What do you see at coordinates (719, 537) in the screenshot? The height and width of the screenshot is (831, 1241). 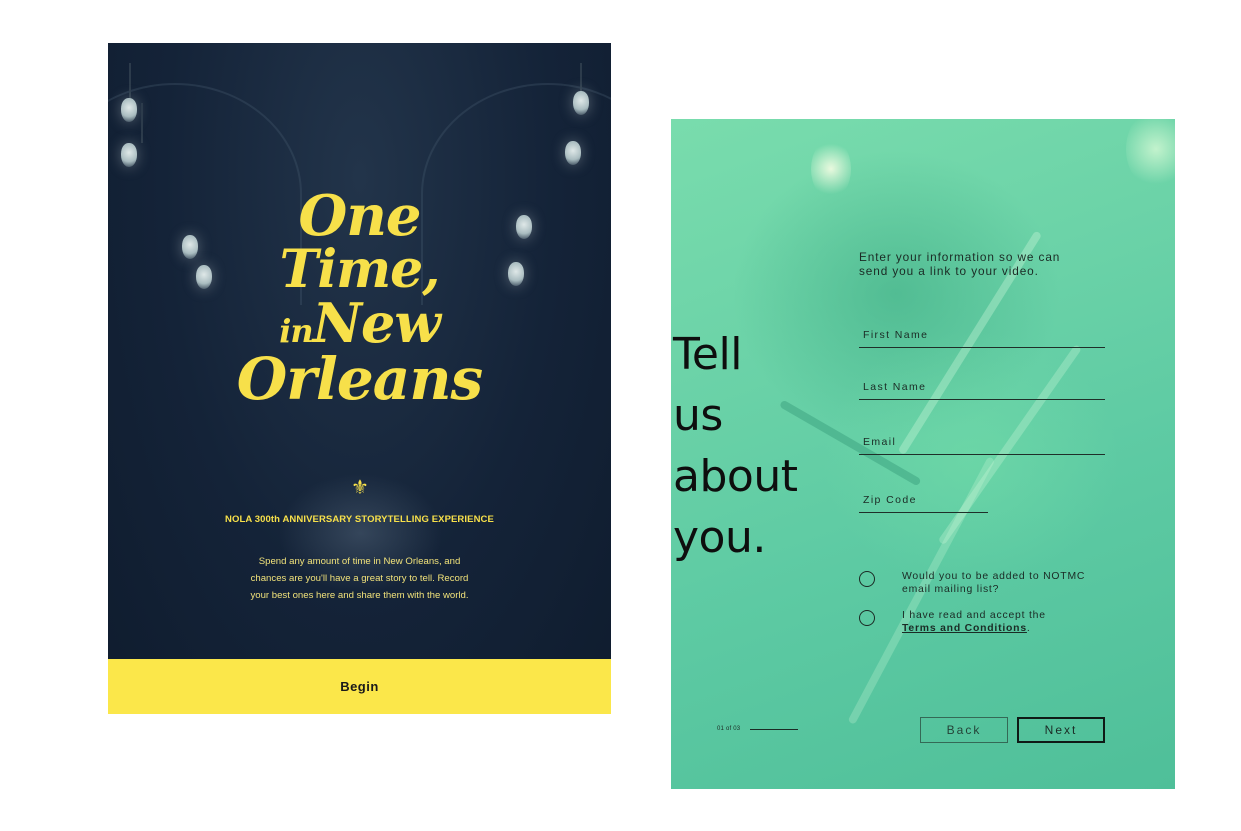 I see `headline-line: you.` at bounding box center [719, 537].